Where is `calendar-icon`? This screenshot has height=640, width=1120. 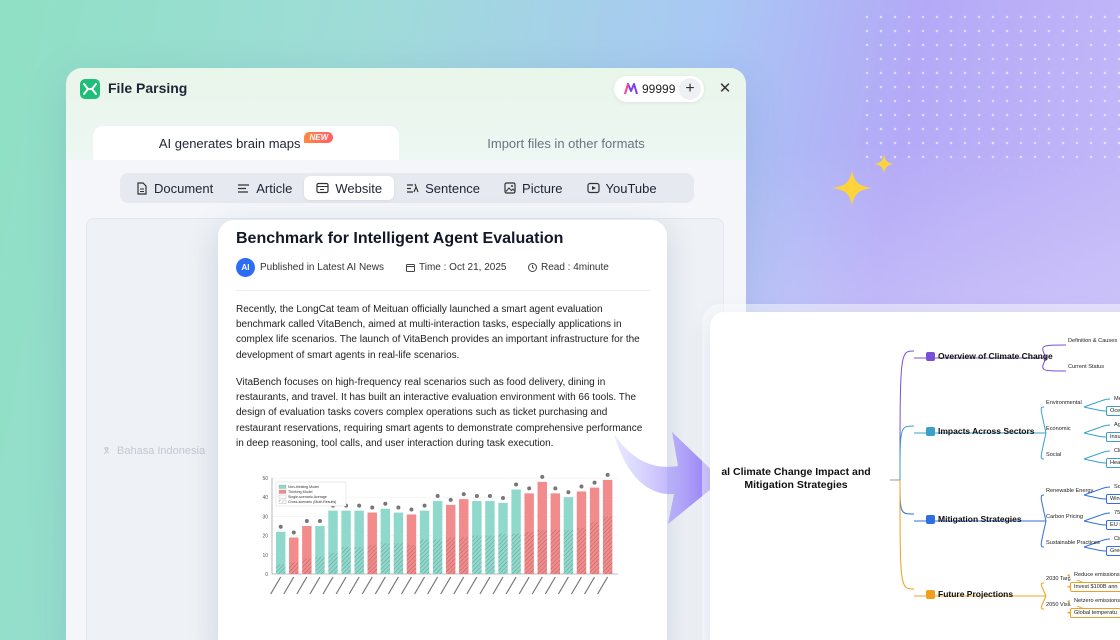
calendar-icon is located at coordinates (410, 268).